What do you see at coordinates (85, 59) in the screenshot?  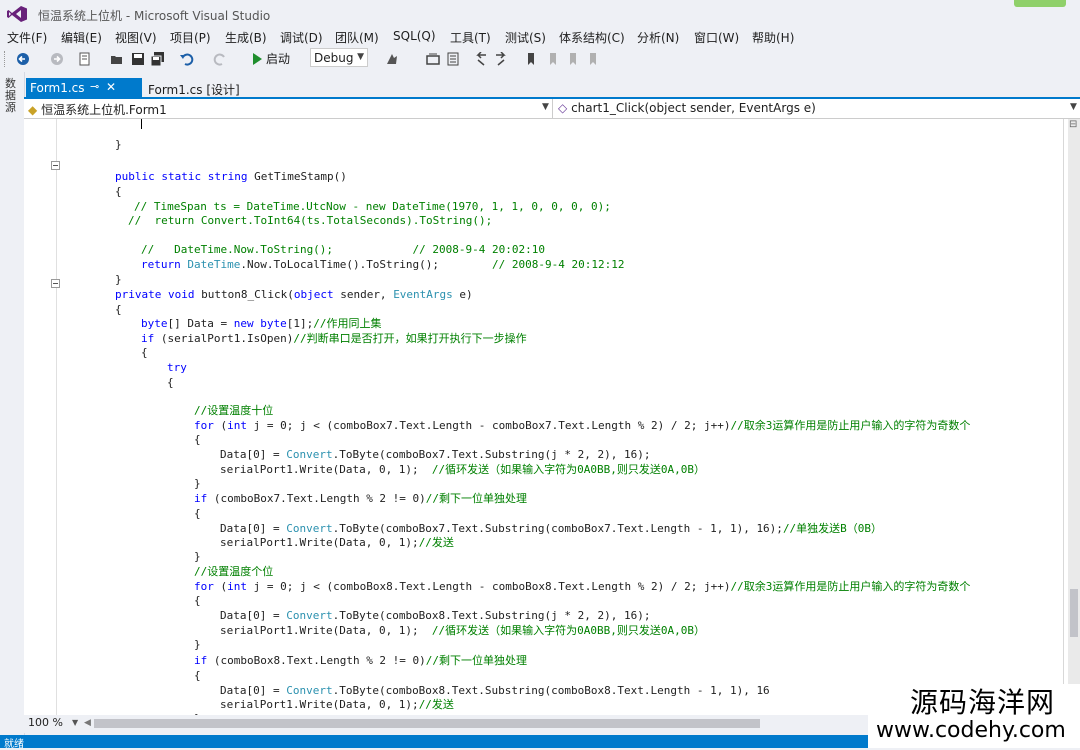 I see `new-project-icon` at bounding box center [85, 59].